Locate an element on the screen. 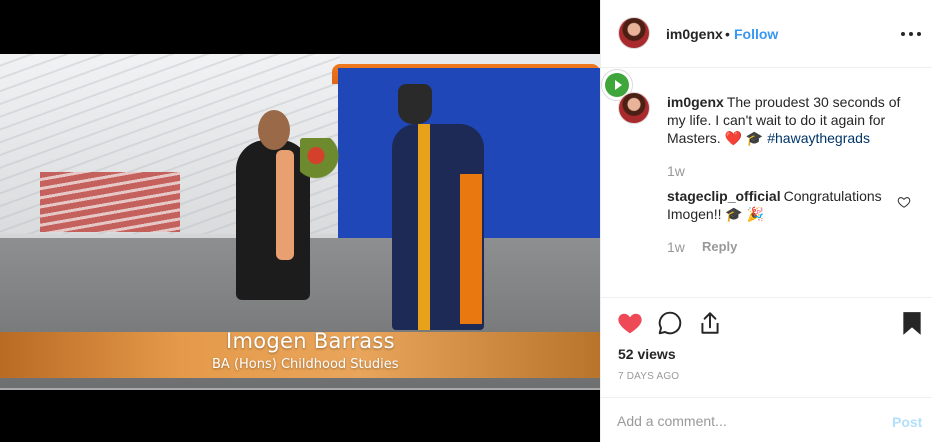  comment-composer: Post is located at coordinates (766, 419).